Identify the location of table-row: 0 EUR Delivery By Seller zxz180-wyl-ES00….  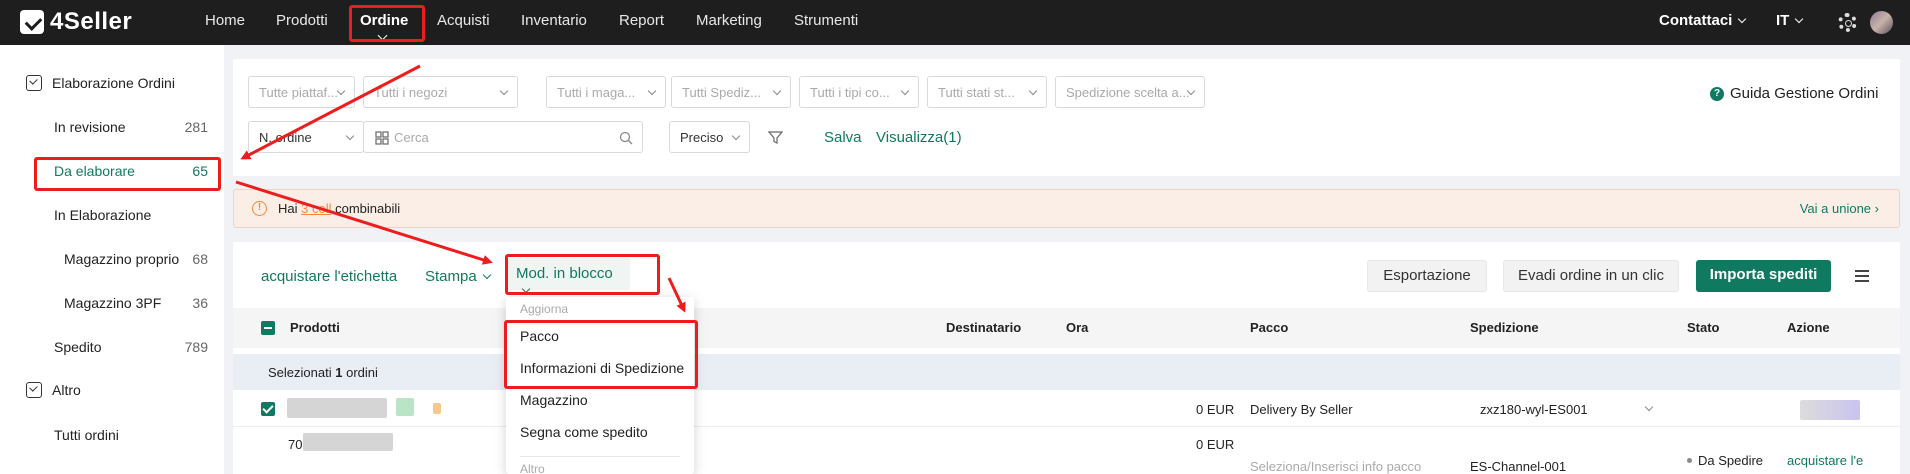
(1066, 409).